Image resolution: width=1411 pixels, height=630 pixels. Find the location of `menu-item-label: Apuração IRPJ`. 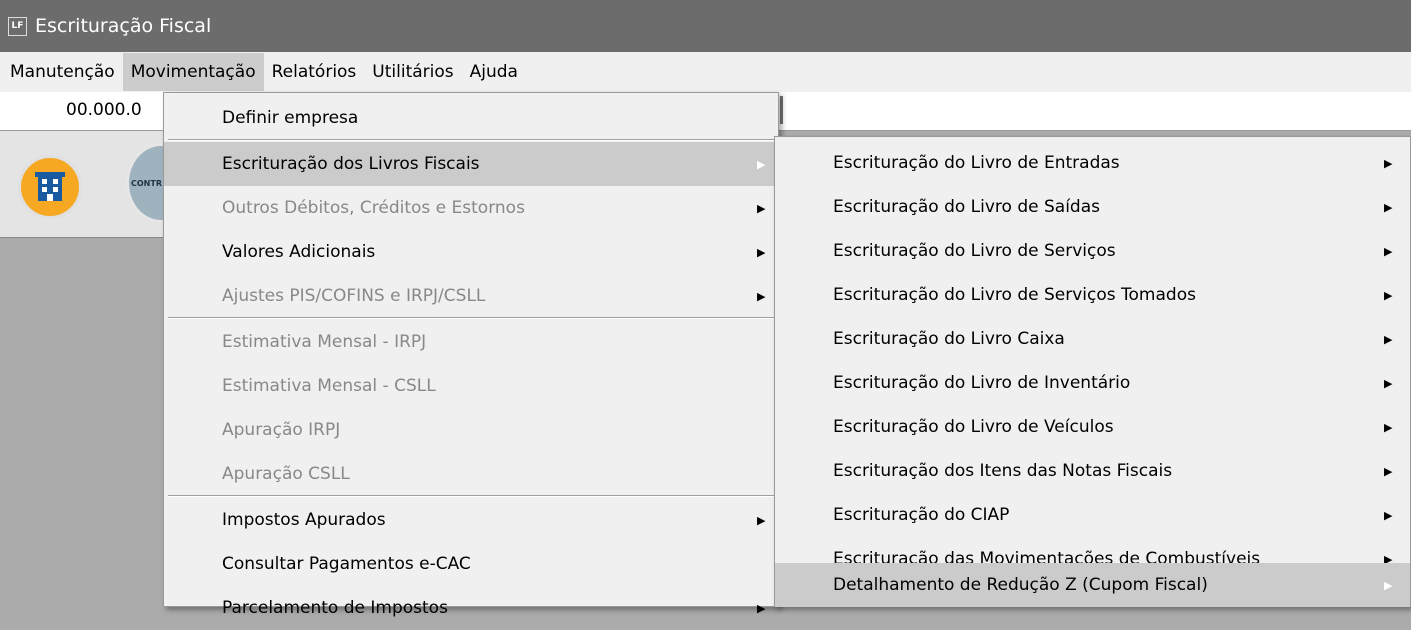

menu-item-label: Apuração IRPJ is located at coordinates (281, 430).